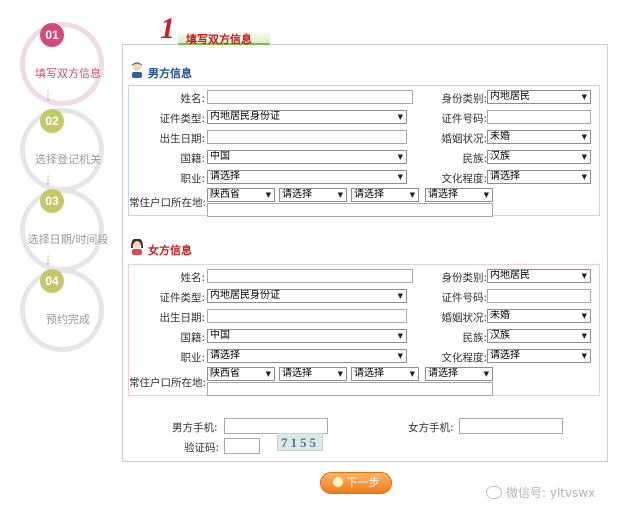 This screenshot has height=521, width=640. What do you see at coordinates (310, 97) in the screenshot?
I see `male-name-input` at bounding box center [310, 97].